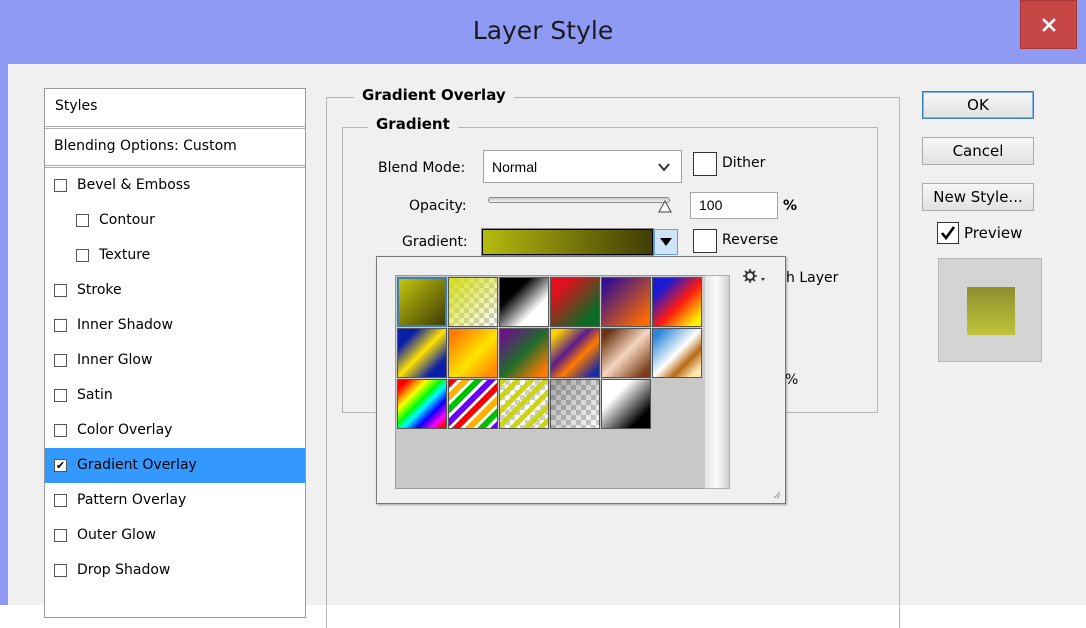 The height and width of the screenshot is (628, 1086). I want to click on style-checkbox: ✔, so click(60, 465).